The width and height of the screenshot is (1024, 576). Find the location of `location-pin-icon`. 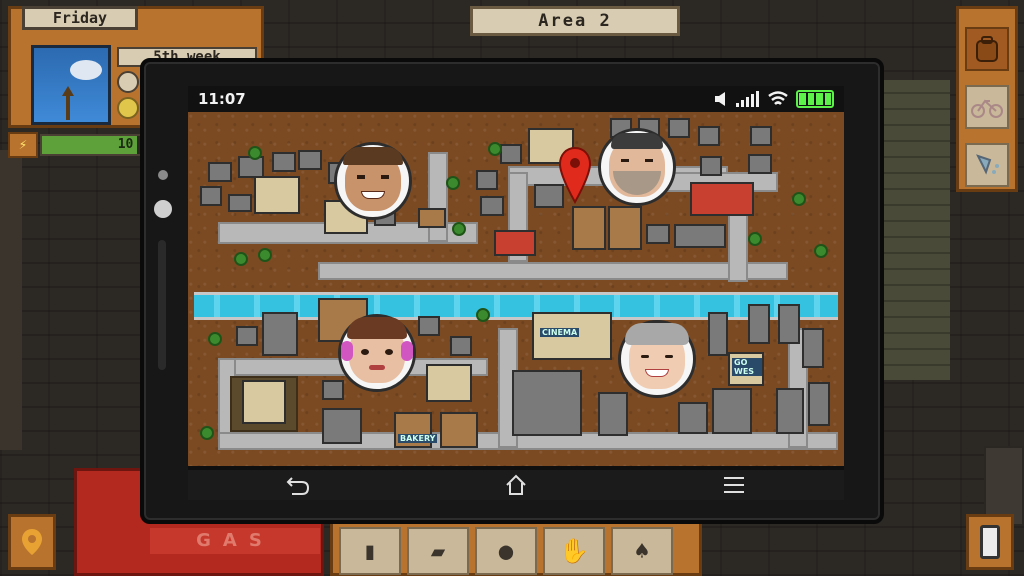

location-pin-icon is located at coordinates (575, 176).